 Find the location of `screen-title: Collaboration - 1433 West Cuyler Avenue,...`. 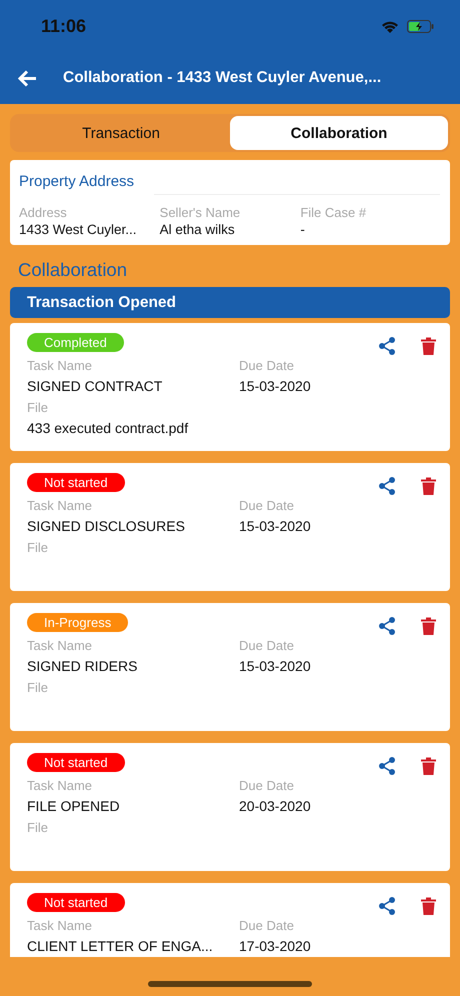

screen-title: Collaboration - 1433 West Cuyler Avenue,... is located at coordinates (222, 78).